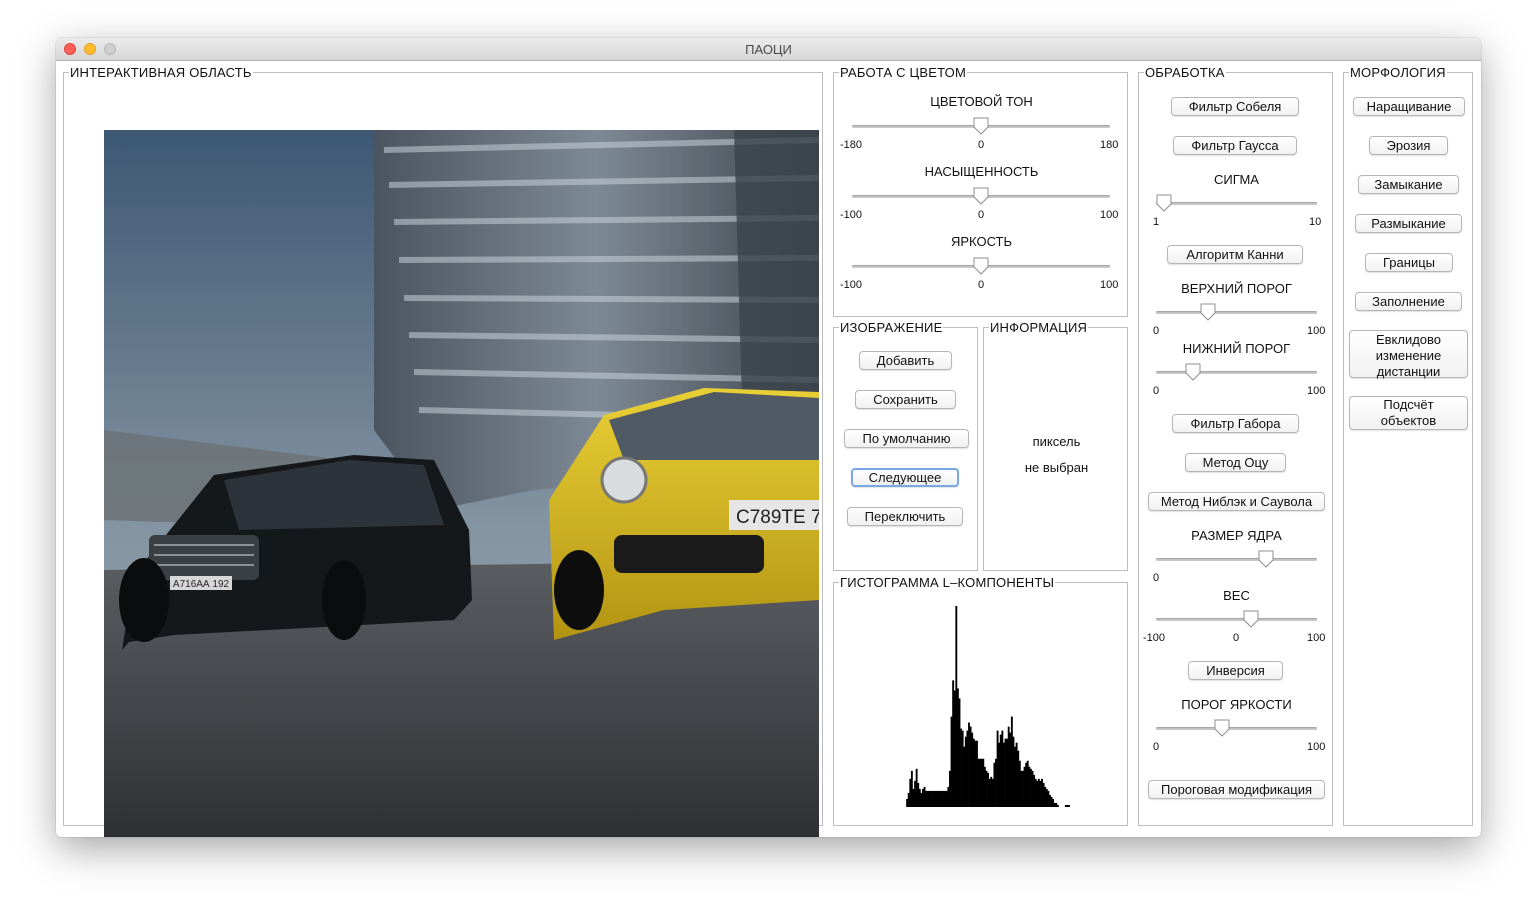 The width and height of the screenshot is (1537, 912). I want to click on kernel-size-slider-track, so click(1236, 559).